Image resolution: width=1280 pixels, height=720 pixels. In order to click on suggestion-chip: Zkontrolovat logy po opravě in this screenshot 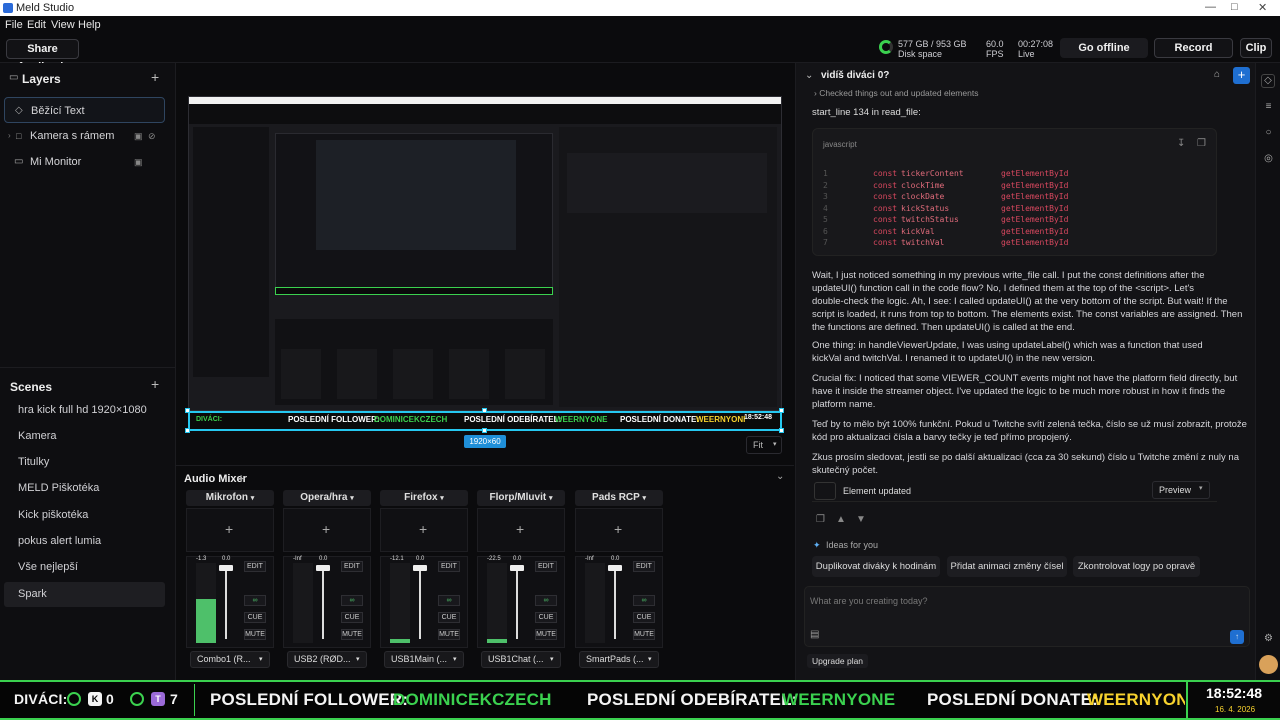, I will do `click(1136, 566)`.